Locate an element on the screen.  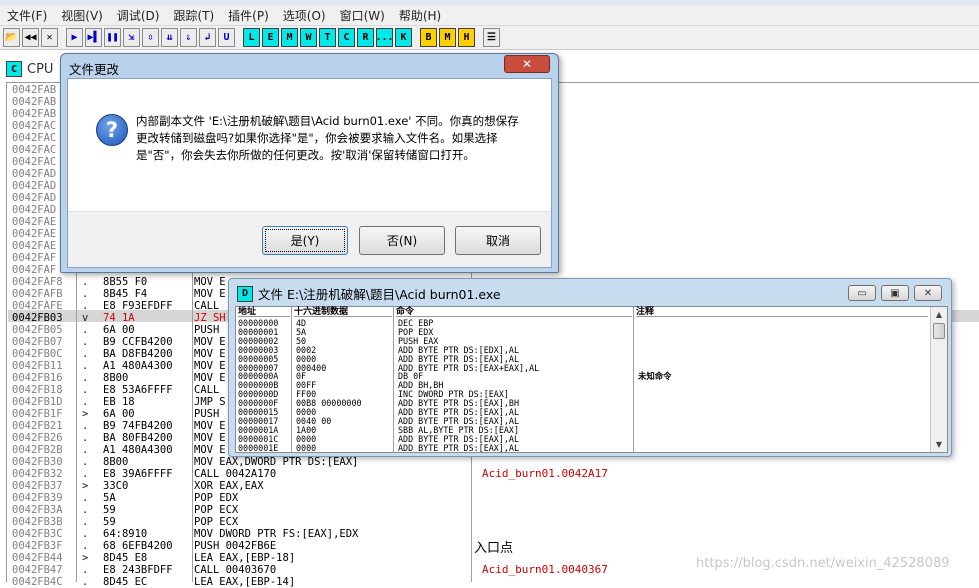
menu-item: 插件(P) is located at coordinates (248, 16).